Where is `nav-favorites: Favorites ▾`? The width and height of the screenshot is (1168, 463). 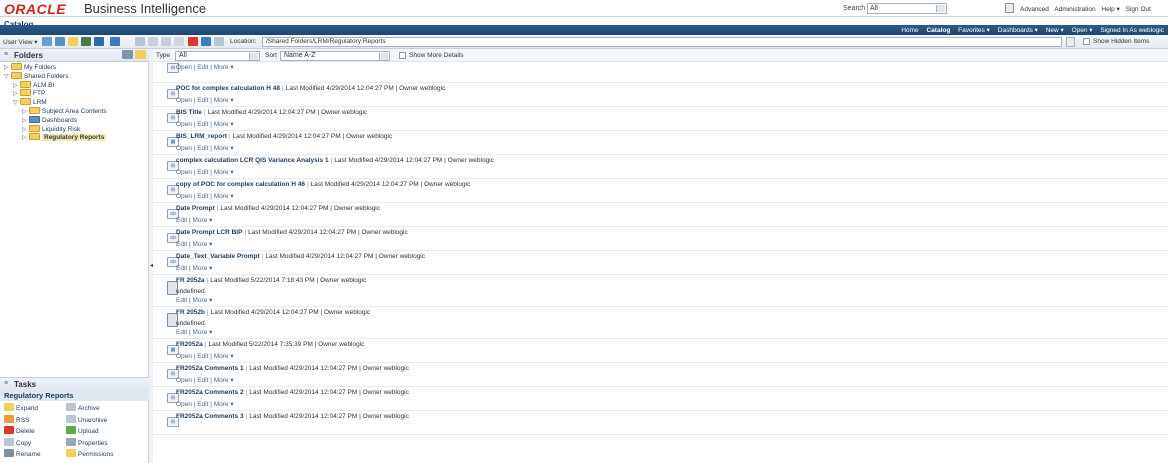
nav-favorites: Favorites ▾ is located at coordinates (974, 30).